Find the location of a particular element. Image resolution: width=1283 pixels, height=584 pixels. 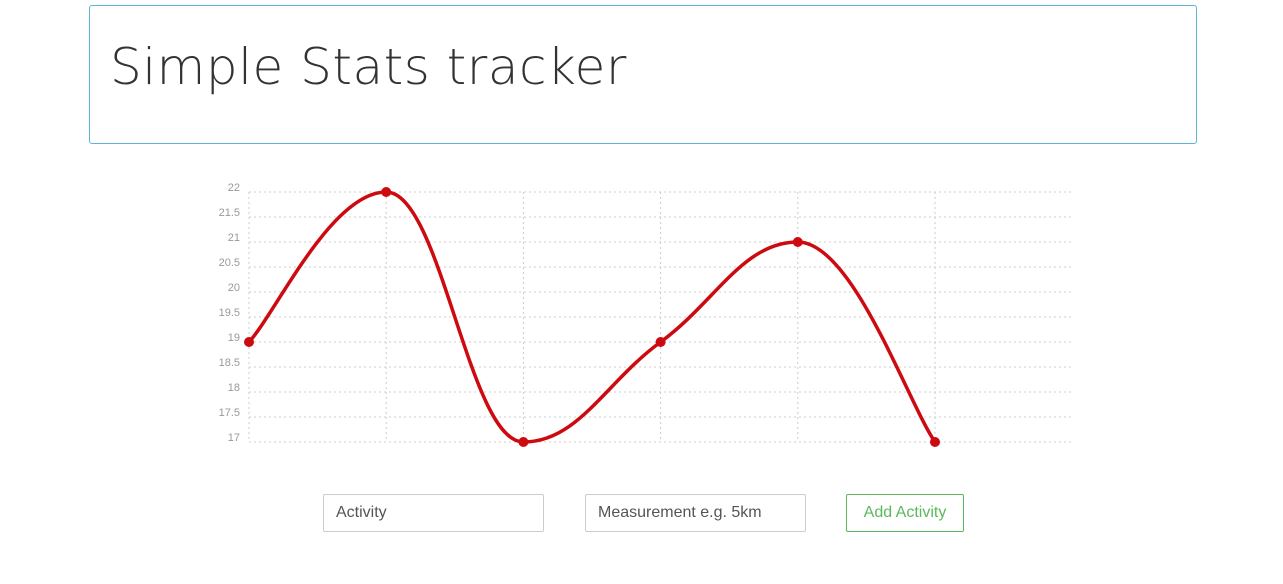

activity-input is located at coordinates (433, 513).